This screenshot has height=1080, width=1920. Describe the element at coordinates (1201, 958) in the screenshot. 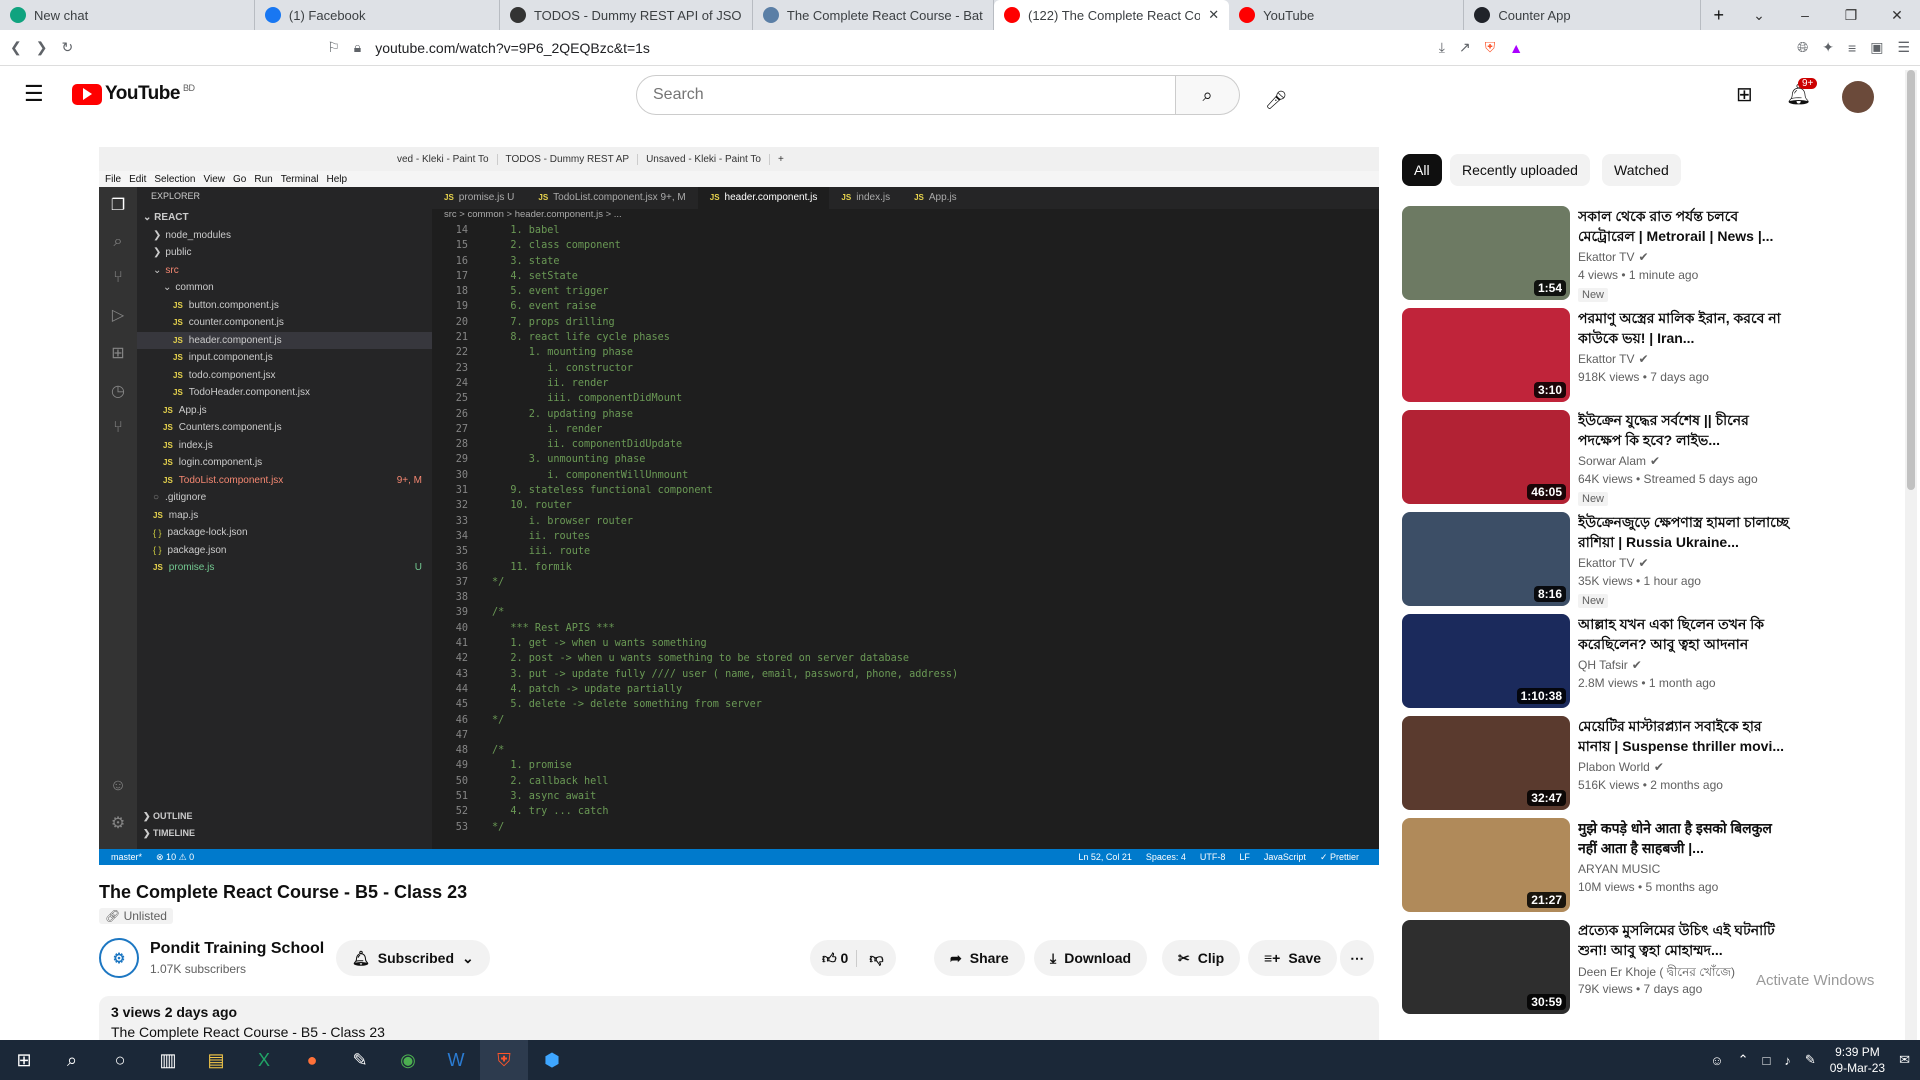

I see `clip-button: ✂ Clip` at that location.